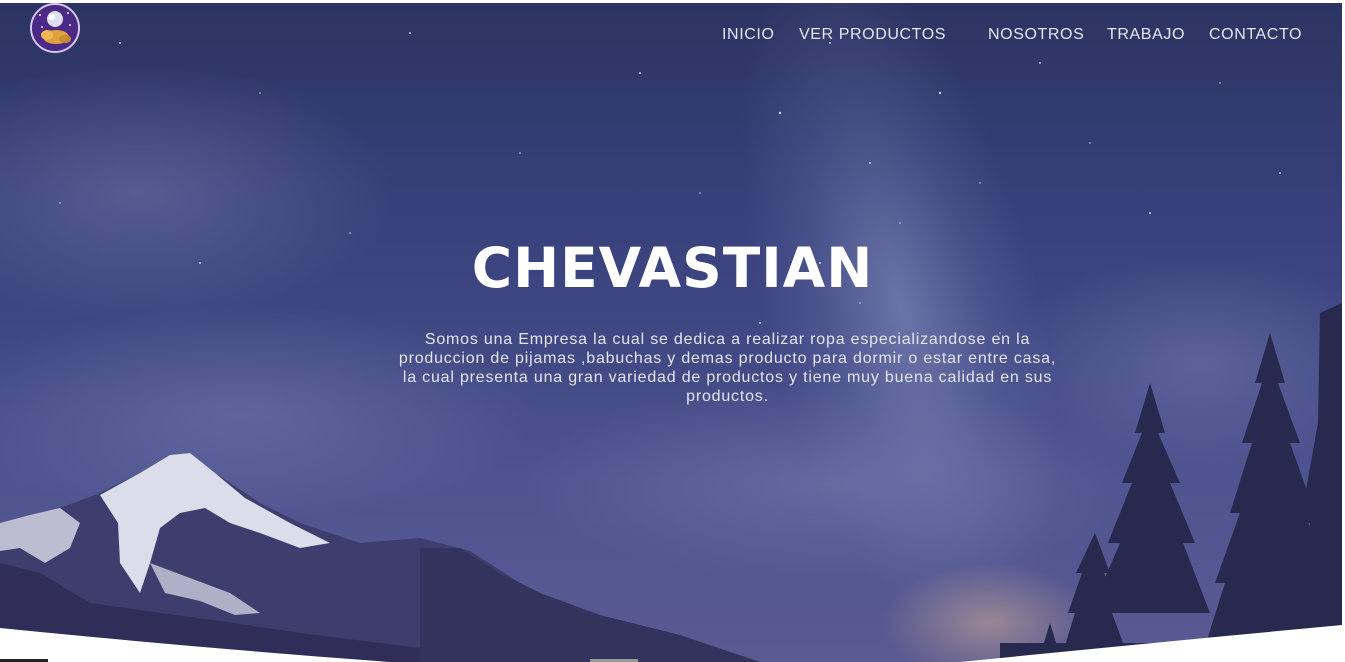 This screenshot has height=662, width=1345. What do you see at coordinates (872, 35) in the screenshot?
I see `nav-item-ver-productos: VER PRODUCTOS` at bounding box center [872, 35].